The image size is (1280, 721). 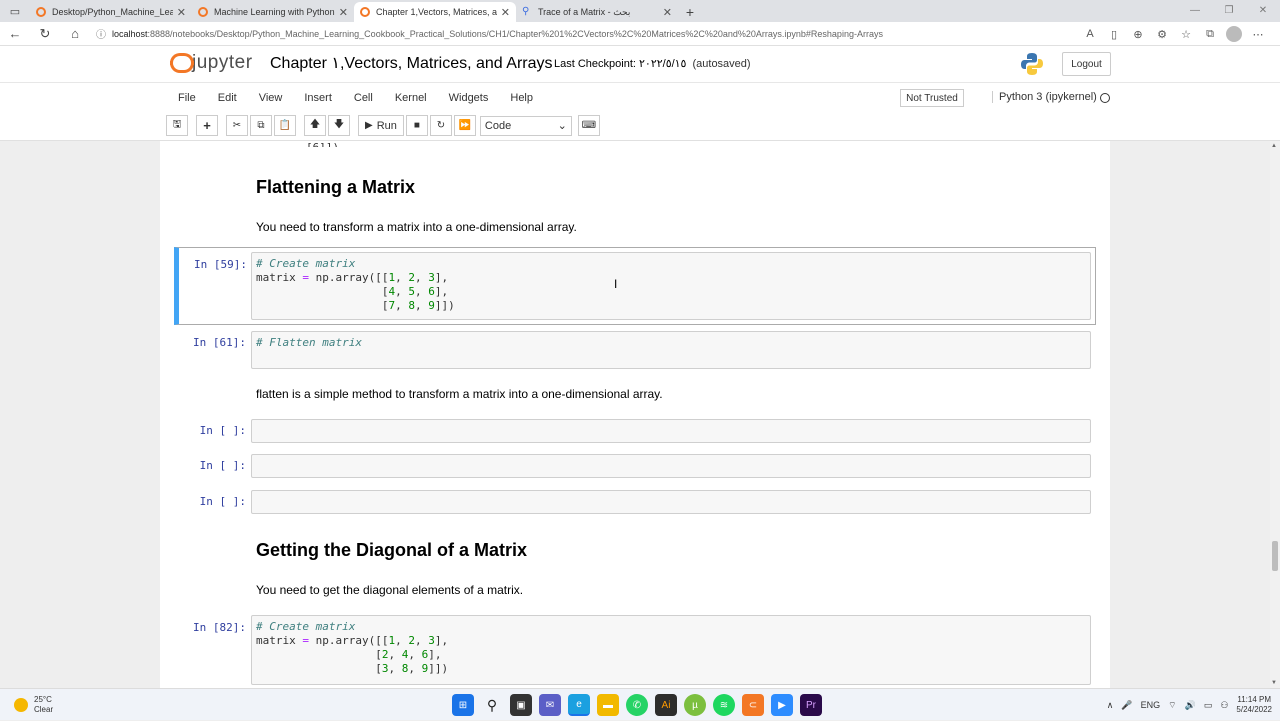 What do you see at coordinates (588, 125) in the screenshot?
I see `keyboard-icon: ⌨` at bounding box center [588, 125].